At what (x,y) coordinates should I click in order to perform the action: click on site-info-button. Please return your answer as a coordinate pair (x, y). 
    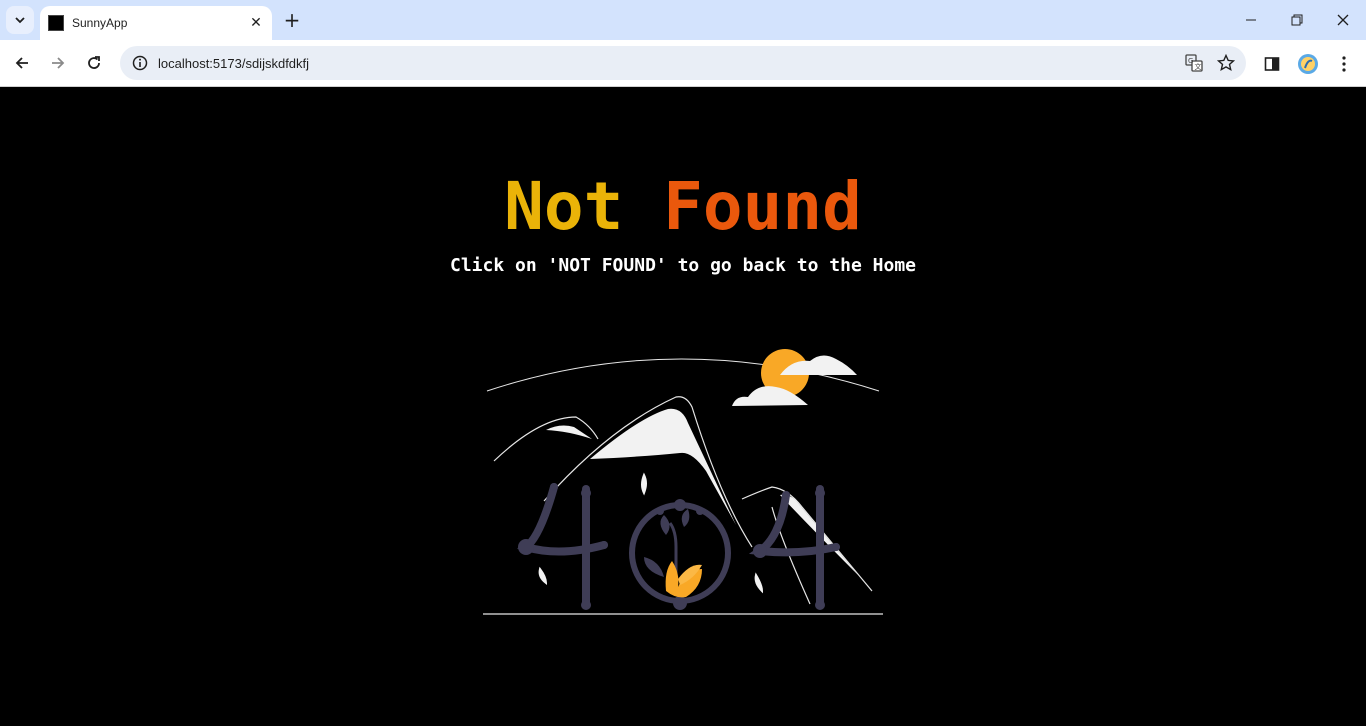
    Looking at the image, I should click on (140, 63).